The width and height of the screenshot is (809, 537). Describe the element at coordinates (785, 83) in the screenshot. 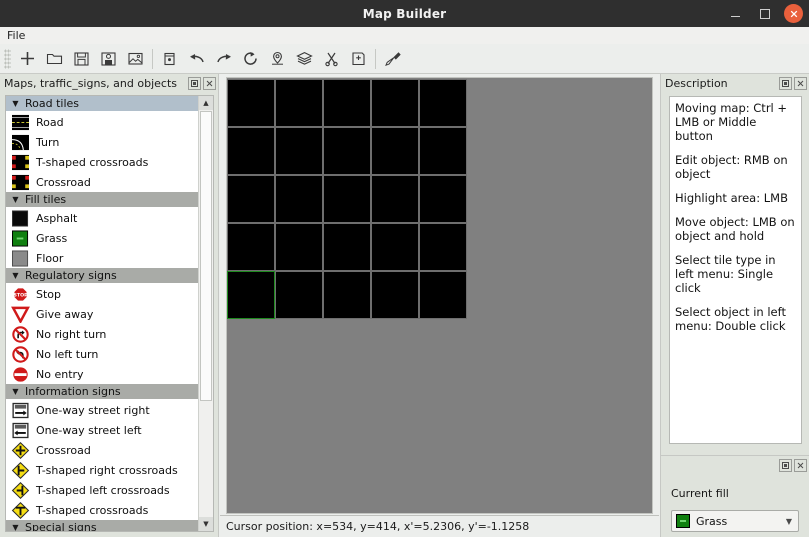

I see `description-float-button` at that location.